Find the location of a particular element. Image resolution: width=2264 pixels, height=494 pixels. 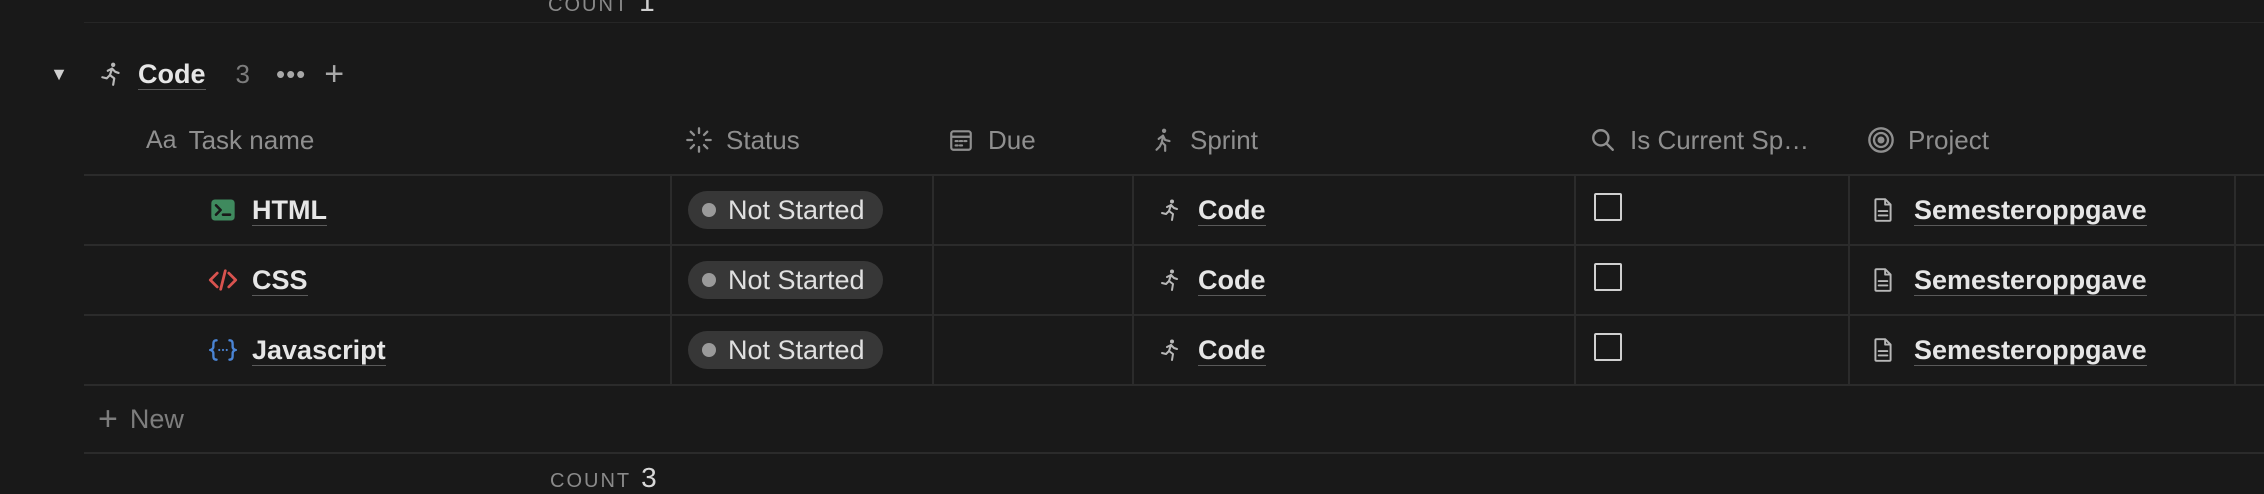

group-count-footer: COUNT 3 is located at coordinates (603, 478).